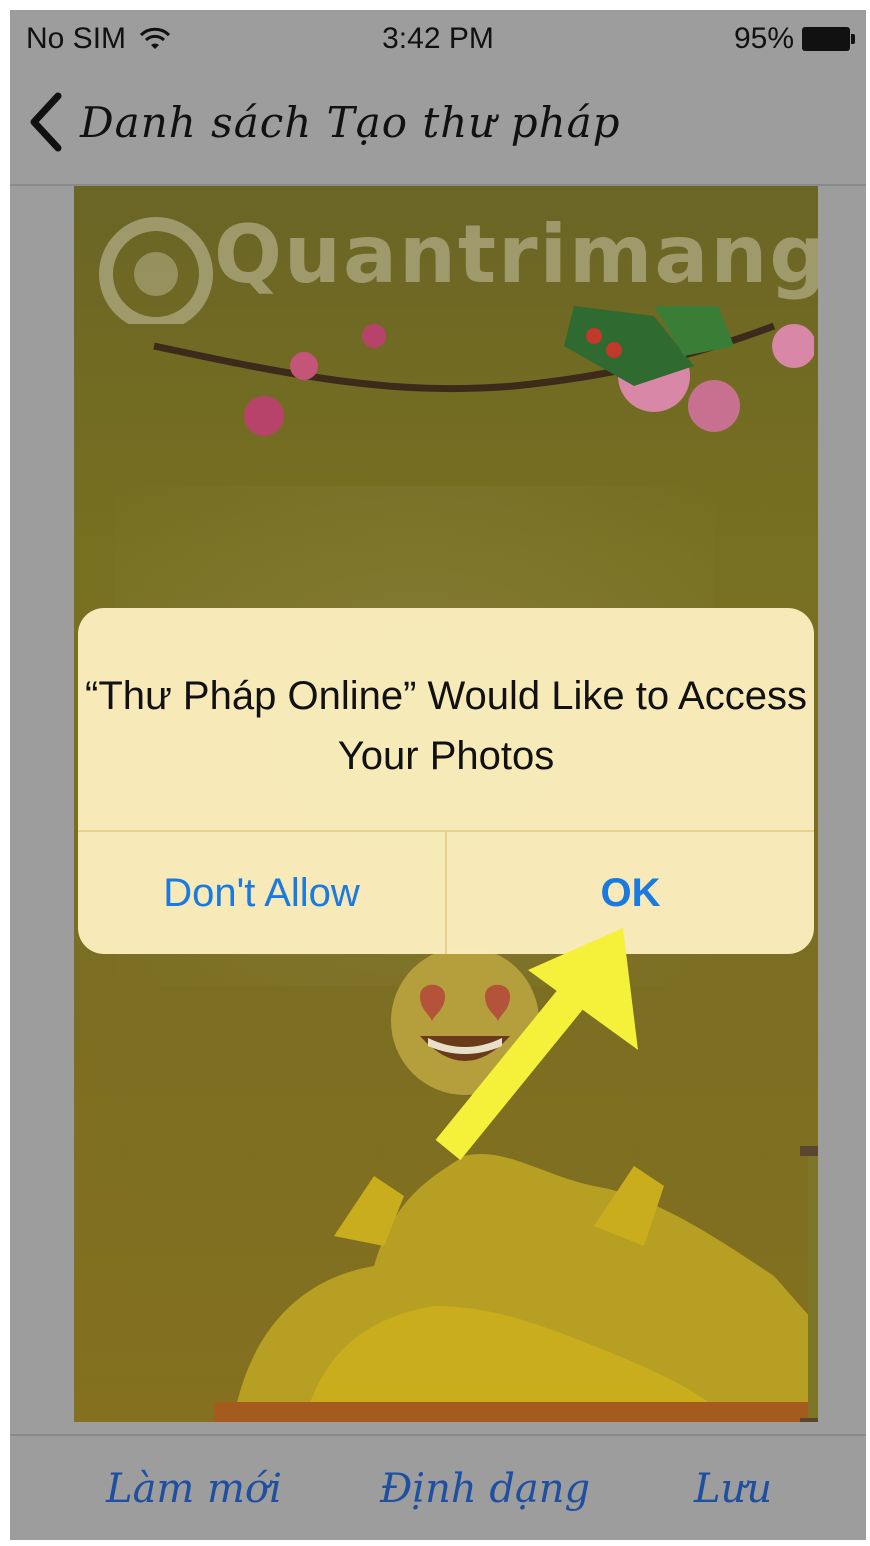 Image resolution: width=870 pixels, height=1546 pixels. Describe the element at coordinates (516, 254) in the screenshot. I see `watermark-text: Quantrimang` at that location.